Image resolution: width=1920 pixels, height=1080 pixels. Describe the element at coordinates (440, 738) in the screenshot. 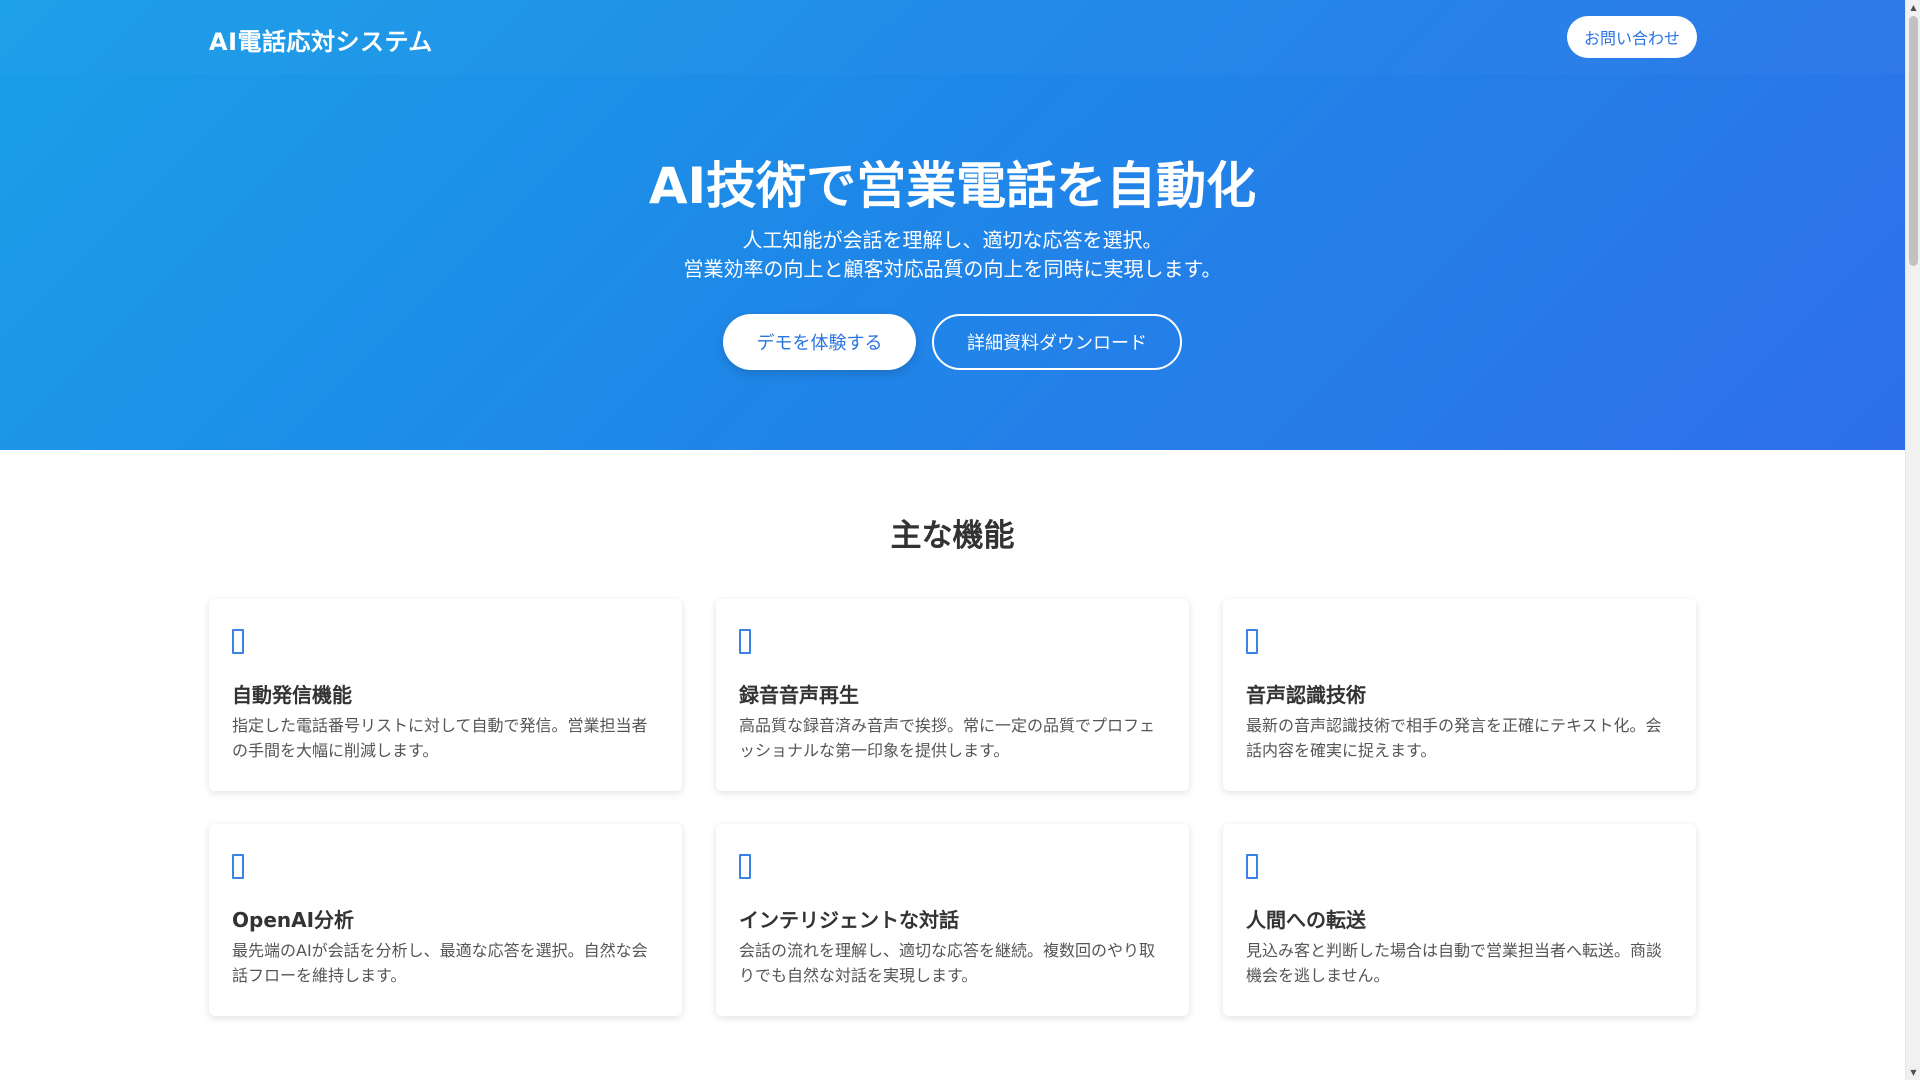

I see `feature-card-description: 指定した電話番号リストに対して自動で発信。営業担当者の手間を大幅に削減します。` at that location.